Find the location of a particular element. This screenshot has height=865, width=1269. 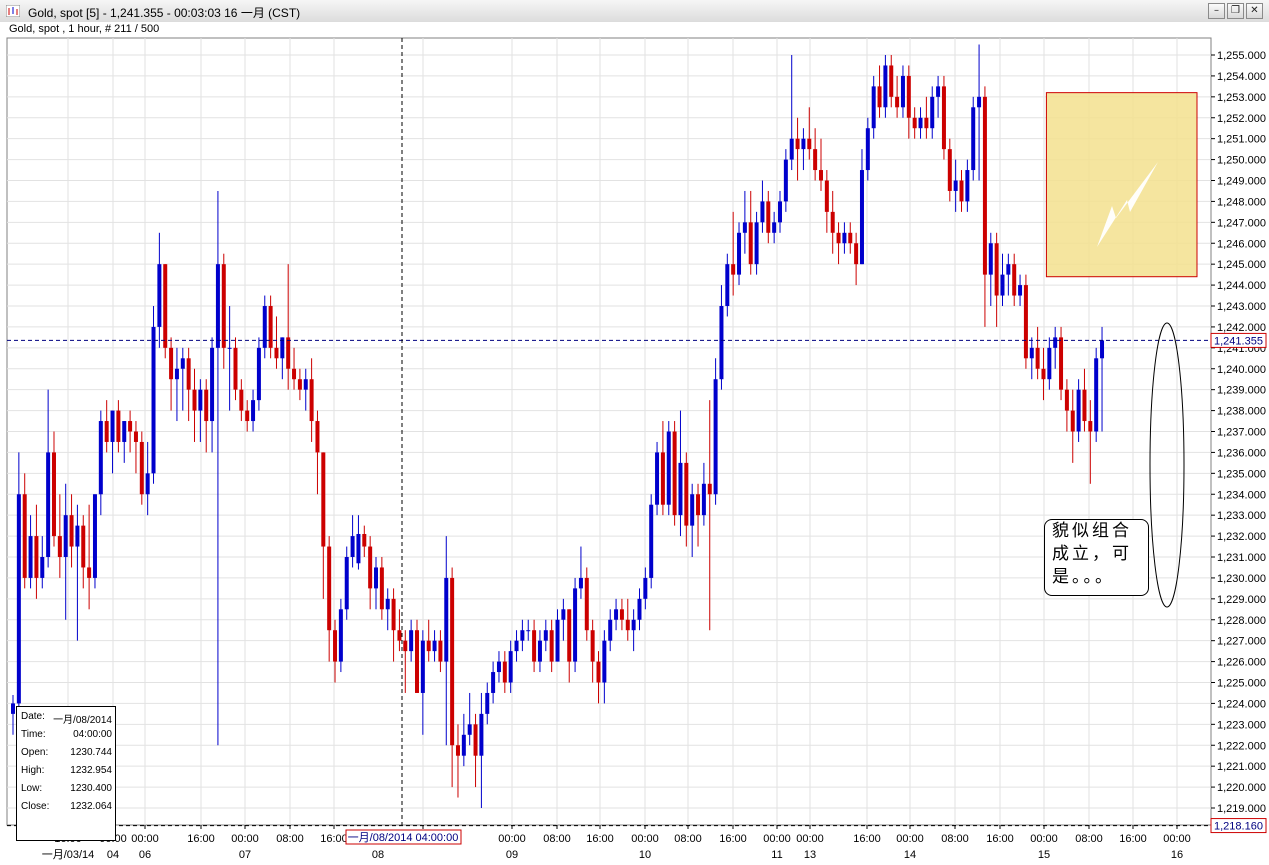

y-tick-label: 1,228.000 is located at coordinates (1241, 621).